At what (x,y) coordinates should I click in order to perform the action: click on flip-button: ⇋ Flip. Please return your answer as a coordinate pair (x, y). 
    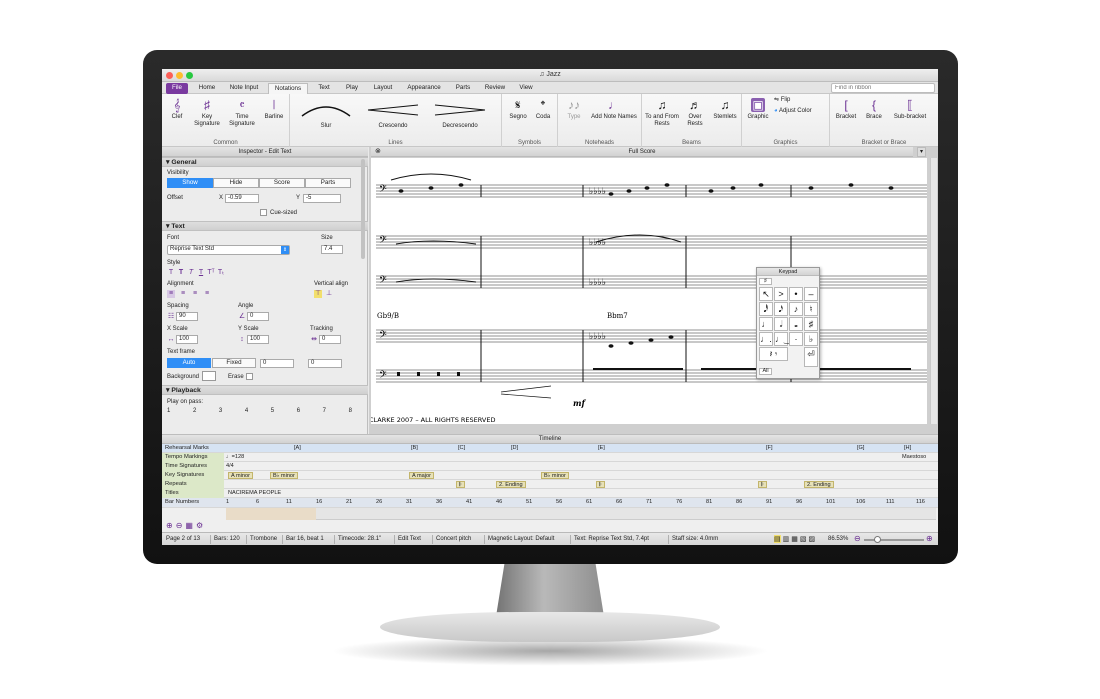
    Looking at the image, I should click on (789, 100).